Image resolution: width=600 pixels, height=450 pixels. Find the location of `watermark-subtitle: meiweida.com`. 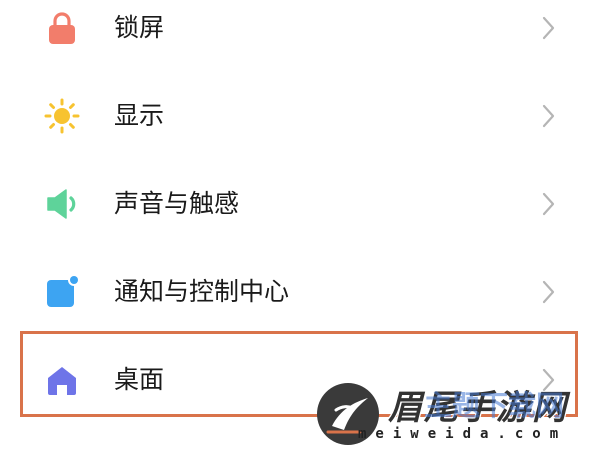

watermark-subtitle: meiweida.com is located at coordinates (463, 434).